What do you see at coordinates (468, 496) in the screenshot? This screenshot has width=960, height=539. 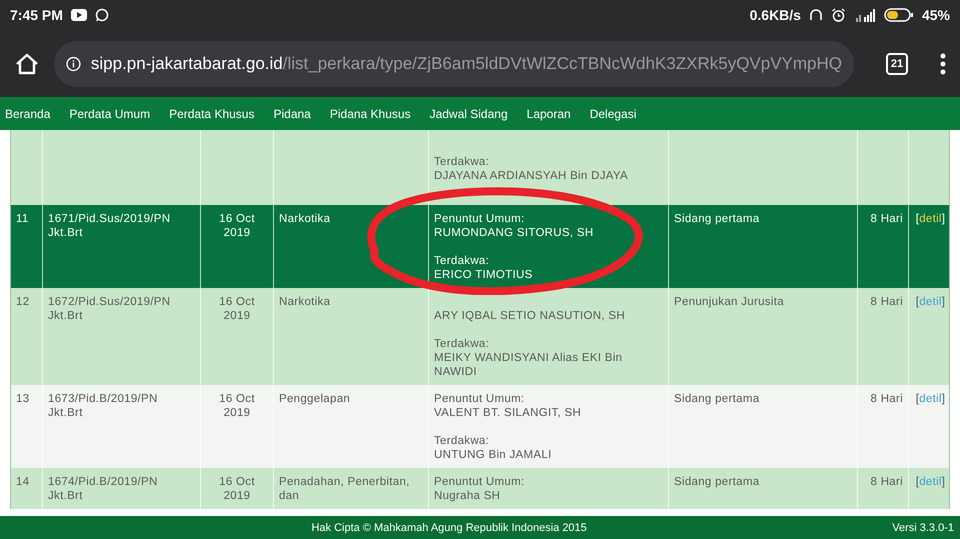 I see `party-name: Nugraha SH` at bounding box center [468, 496].